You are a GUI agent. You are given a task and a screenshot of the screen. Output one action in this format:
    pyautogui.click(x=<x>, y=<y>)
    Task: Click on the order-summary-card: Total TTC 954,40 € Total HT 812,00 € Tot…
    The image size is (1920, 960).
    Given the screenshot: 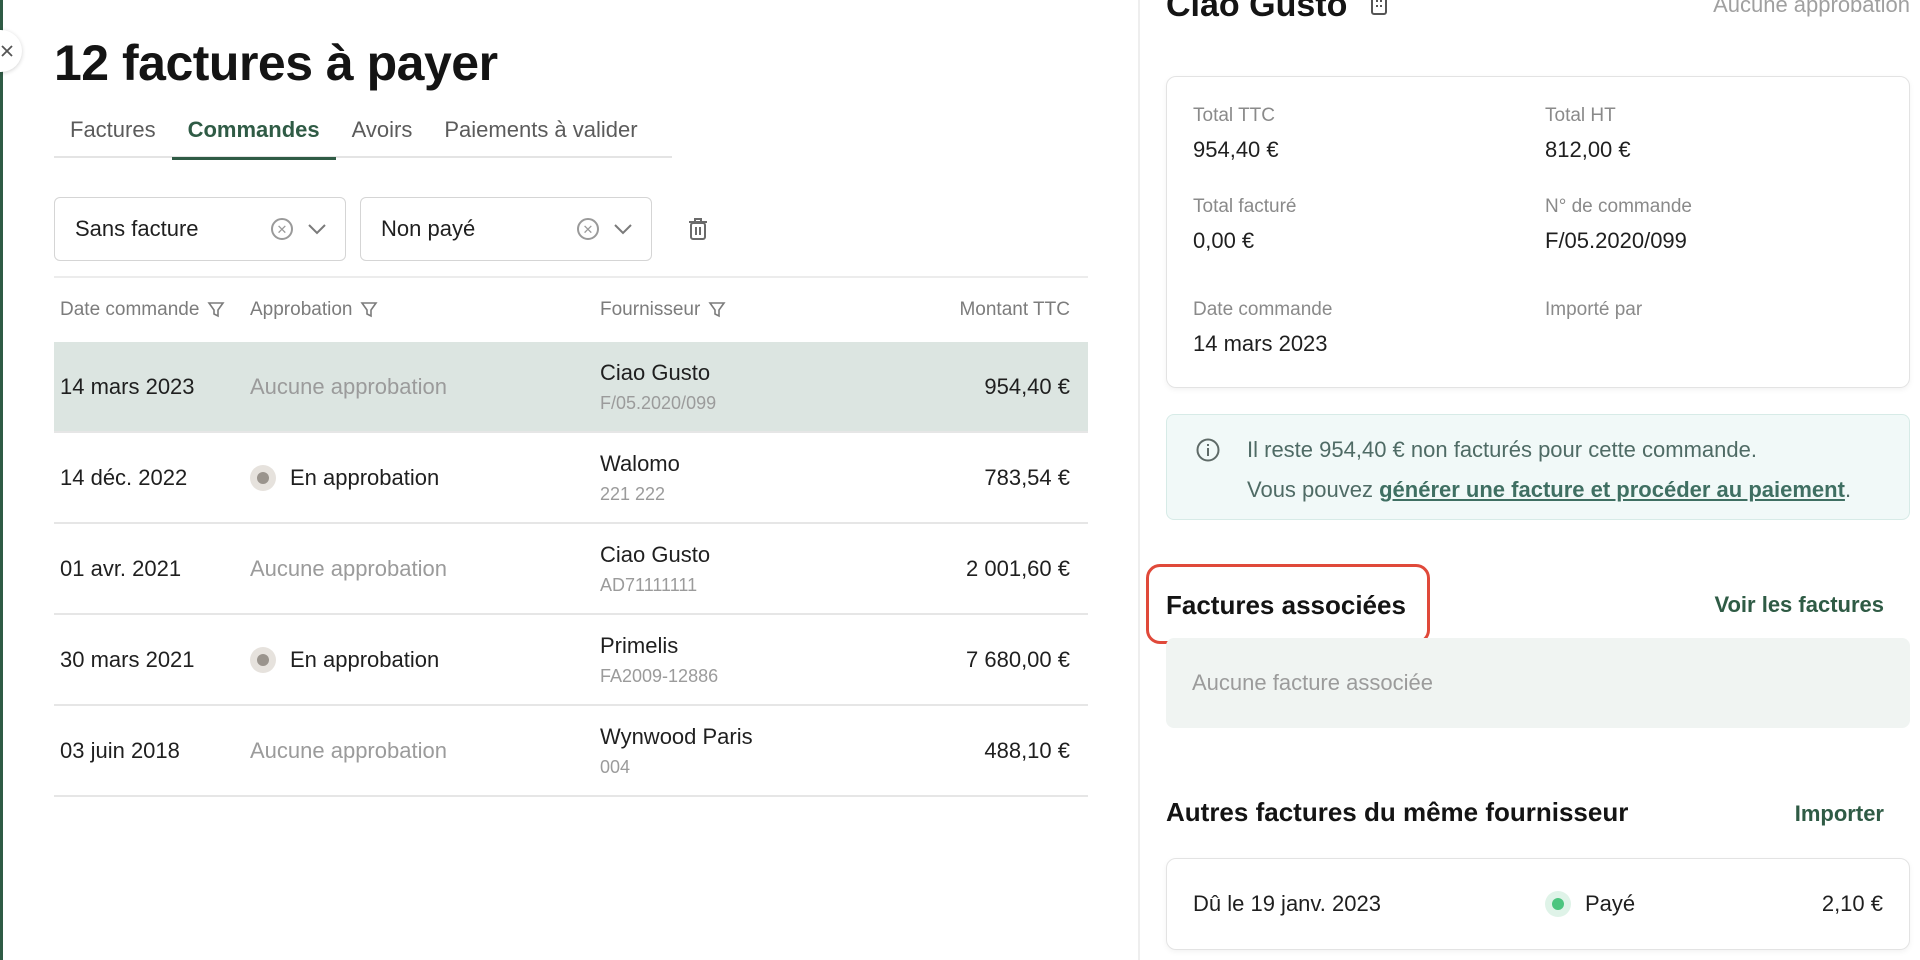 What is the action you would take?
    pyautogui.click(x=1538, y=232)
    